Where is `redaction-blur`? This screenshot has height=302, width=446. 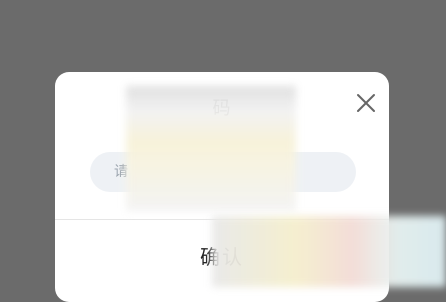 redaction-blur is located at coordinates (329, 251).